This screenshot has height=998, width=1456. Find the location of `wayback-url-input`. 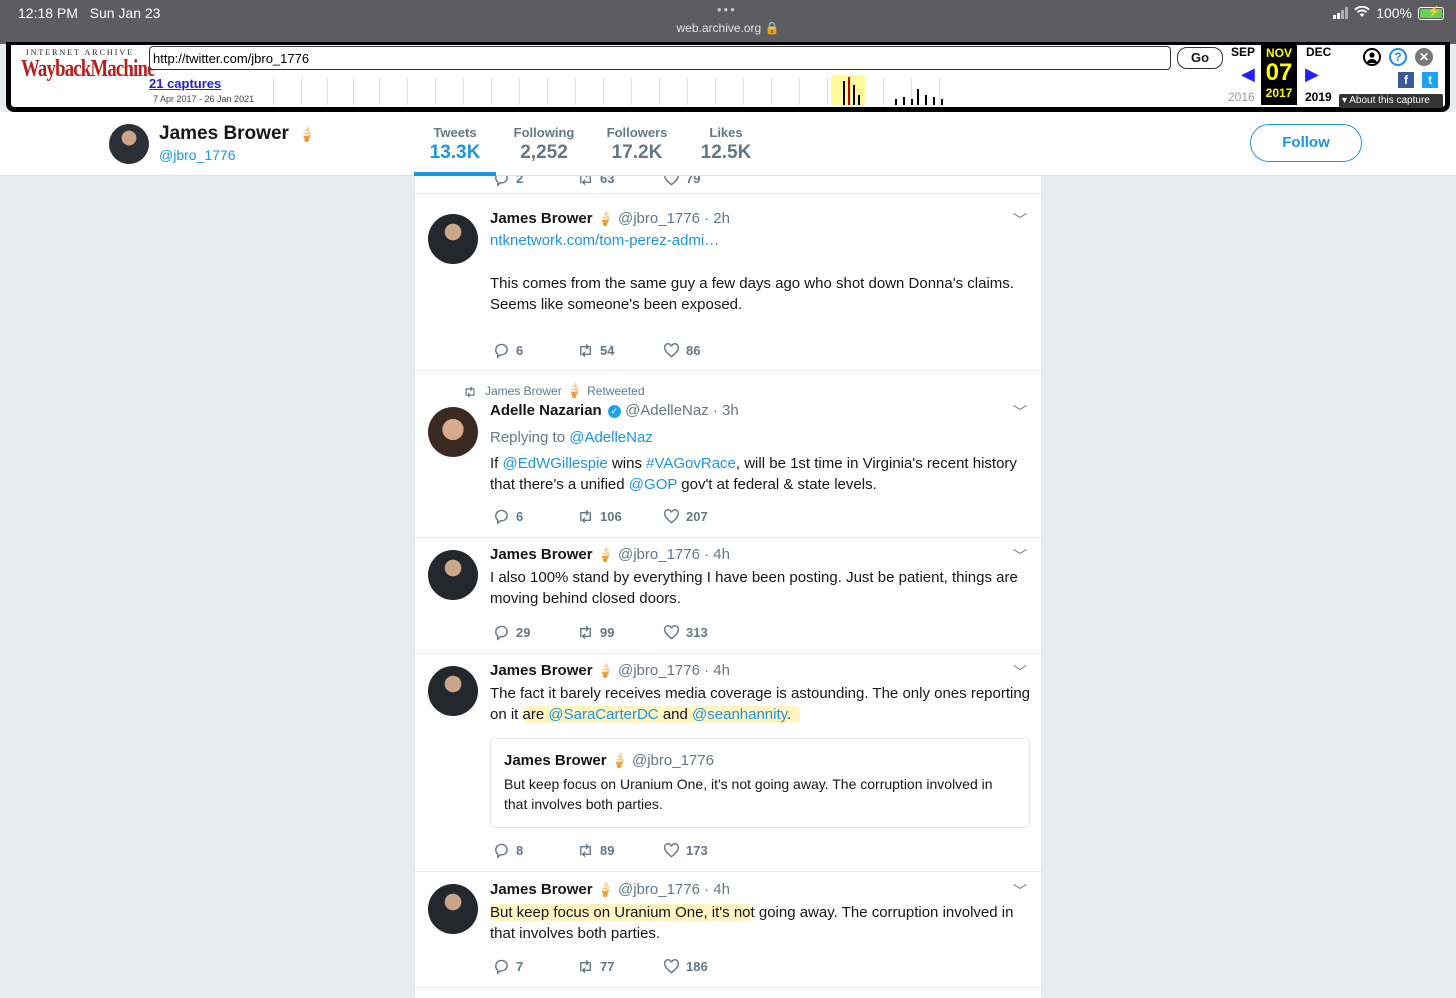

wayback-url-input is located at coordinates (660, 58).